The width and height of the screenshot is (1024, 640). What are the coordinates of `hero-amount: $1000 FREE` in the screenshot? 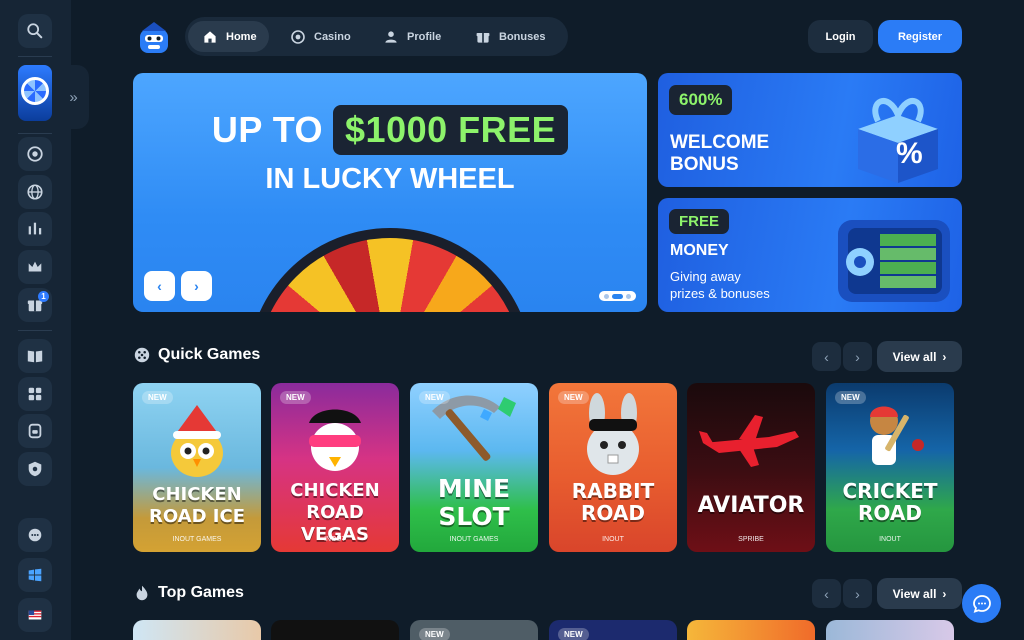 It's located at (451, 130).